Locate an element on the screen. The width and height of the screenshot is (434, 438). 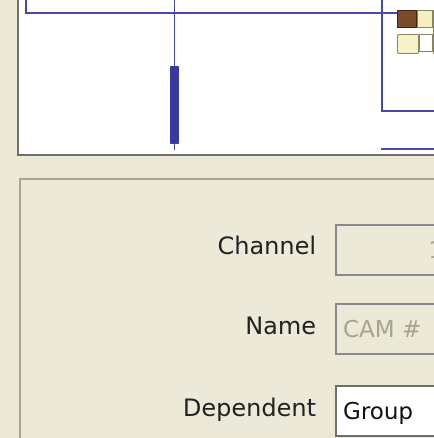
canvas-connection-line-right-h is located at coordinates (407, 111).